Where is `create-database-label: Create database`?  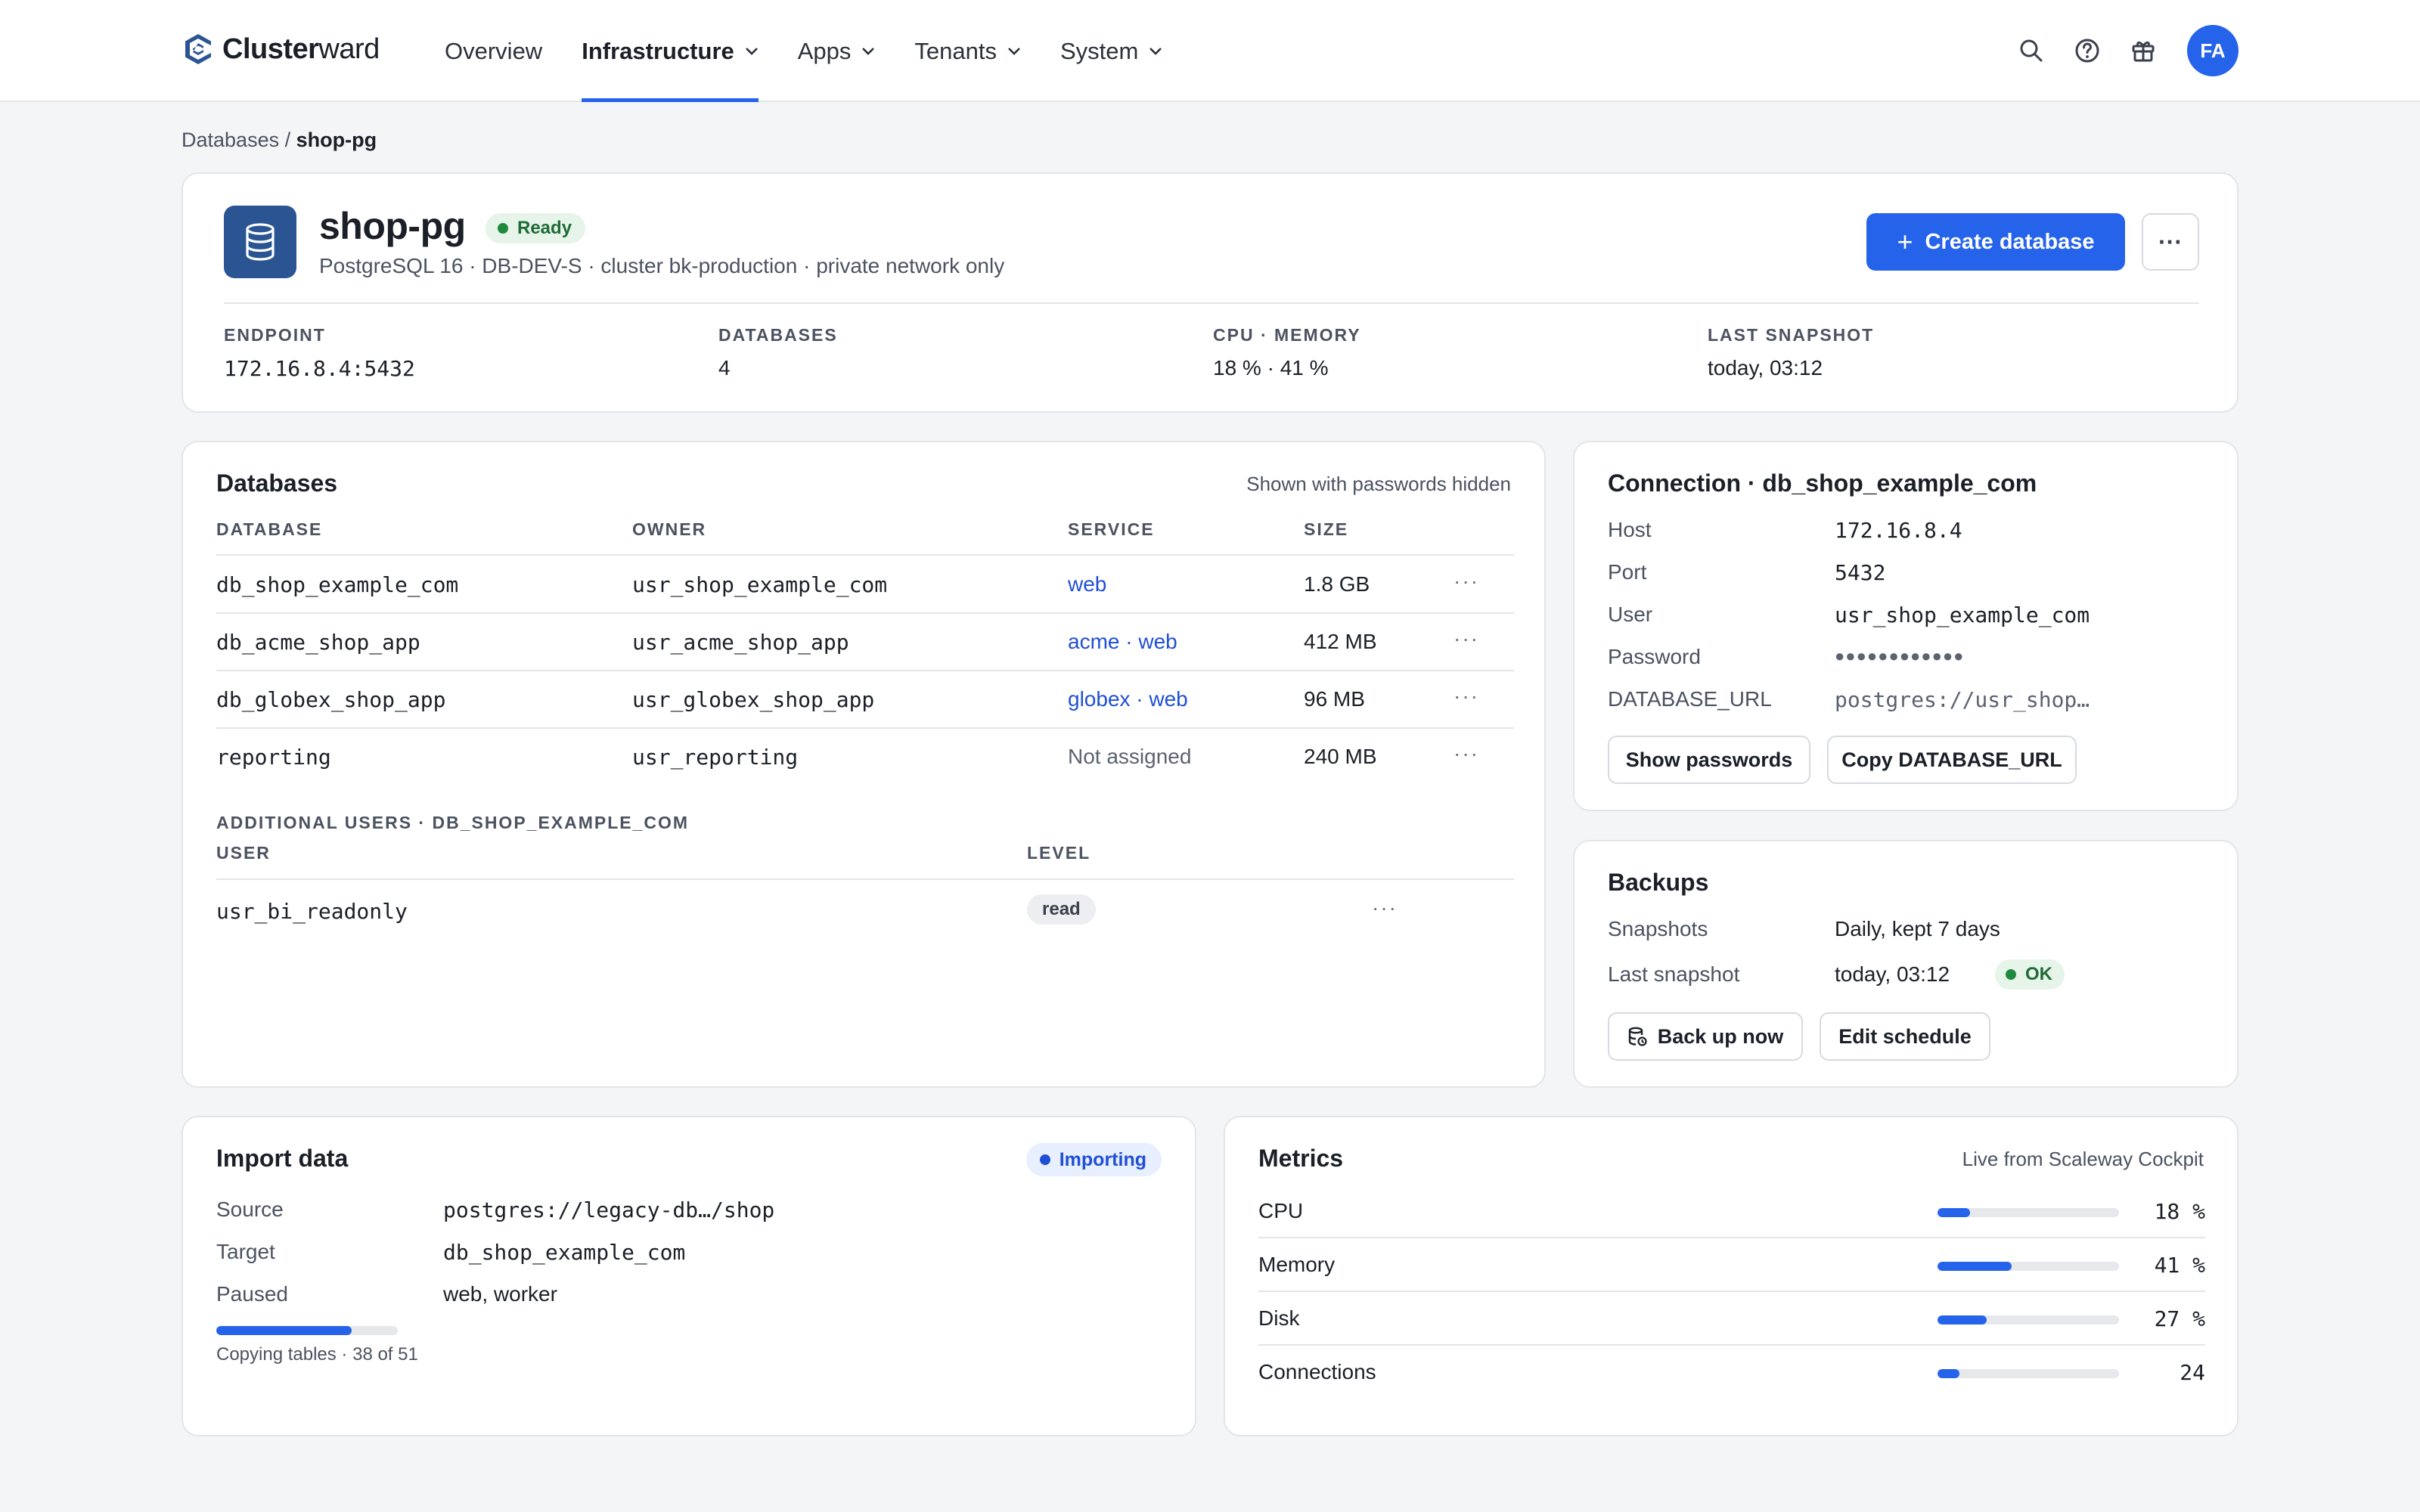
create-database-label: Create database is located at coordinates (2010, 241).